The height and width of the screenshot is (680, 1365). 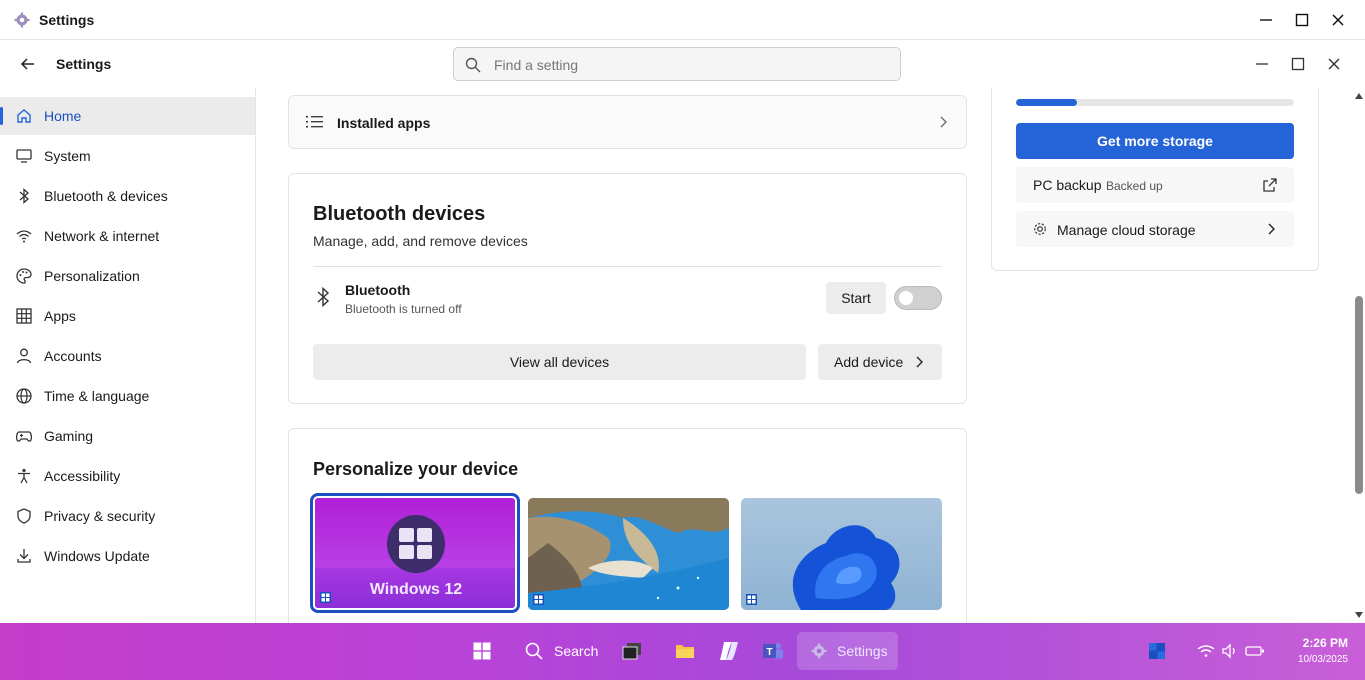 What do you see at coordinates (627, 122) in the screenshot?
I see `installed-apps-row: Installed apps` at bounding box center [627, 122].